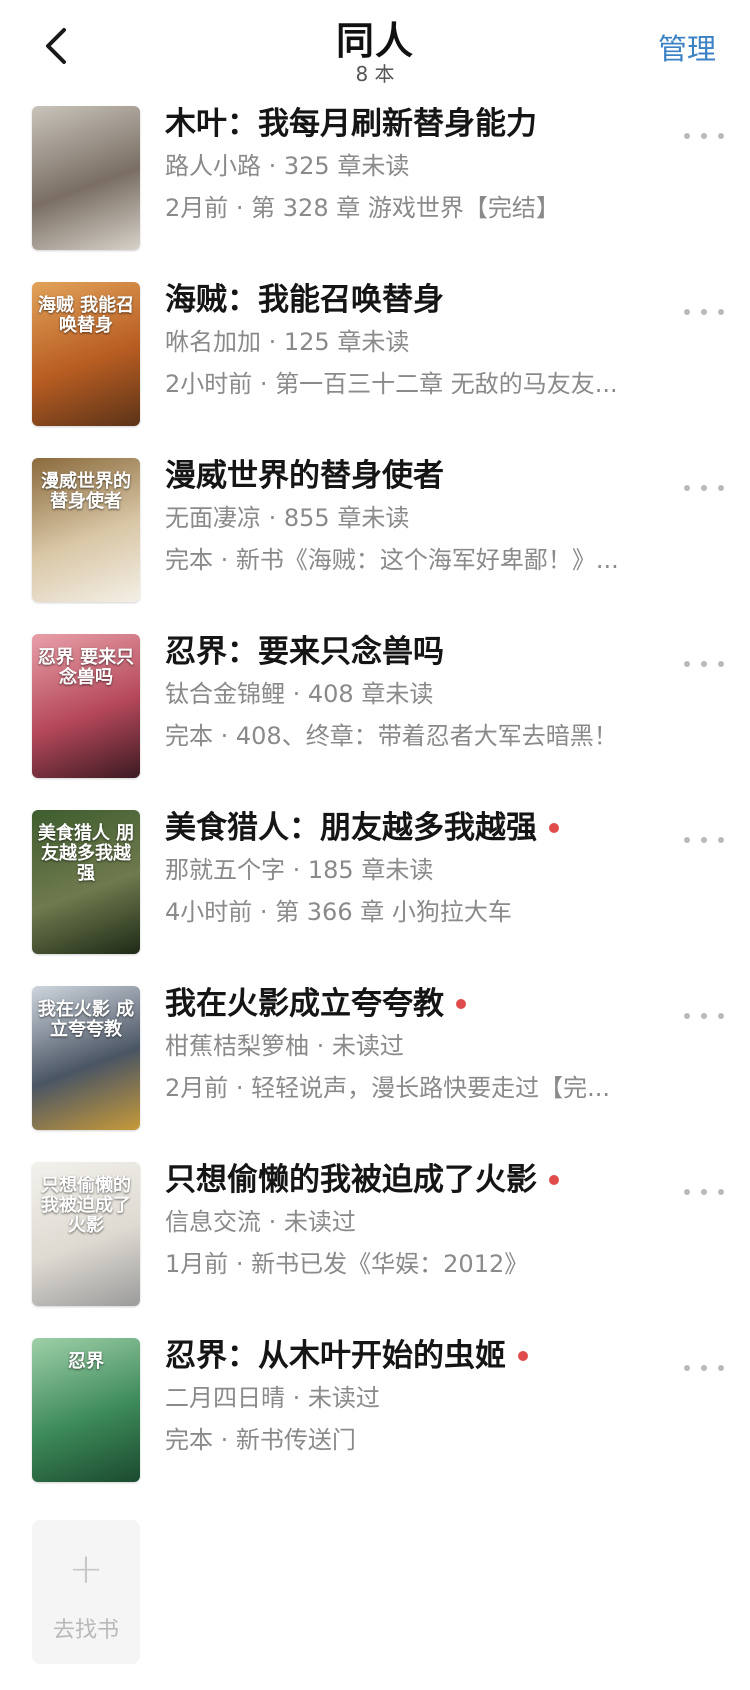 The image size is (750, 1690). I want to click on book-title-row: 我在火影成立夸夸教, so click(425, 1004).